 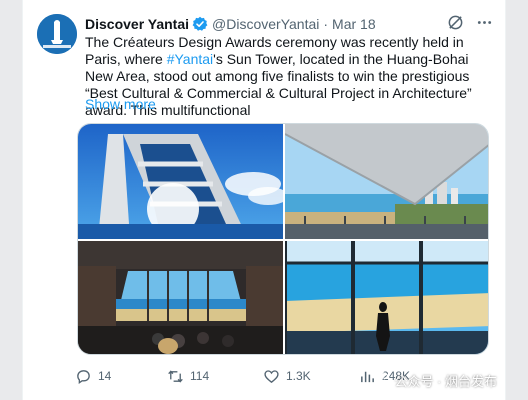 What do you see at coordinates (455, 24) in the screenshot?
I see `grok-icon` at bounding box center [455, 24].